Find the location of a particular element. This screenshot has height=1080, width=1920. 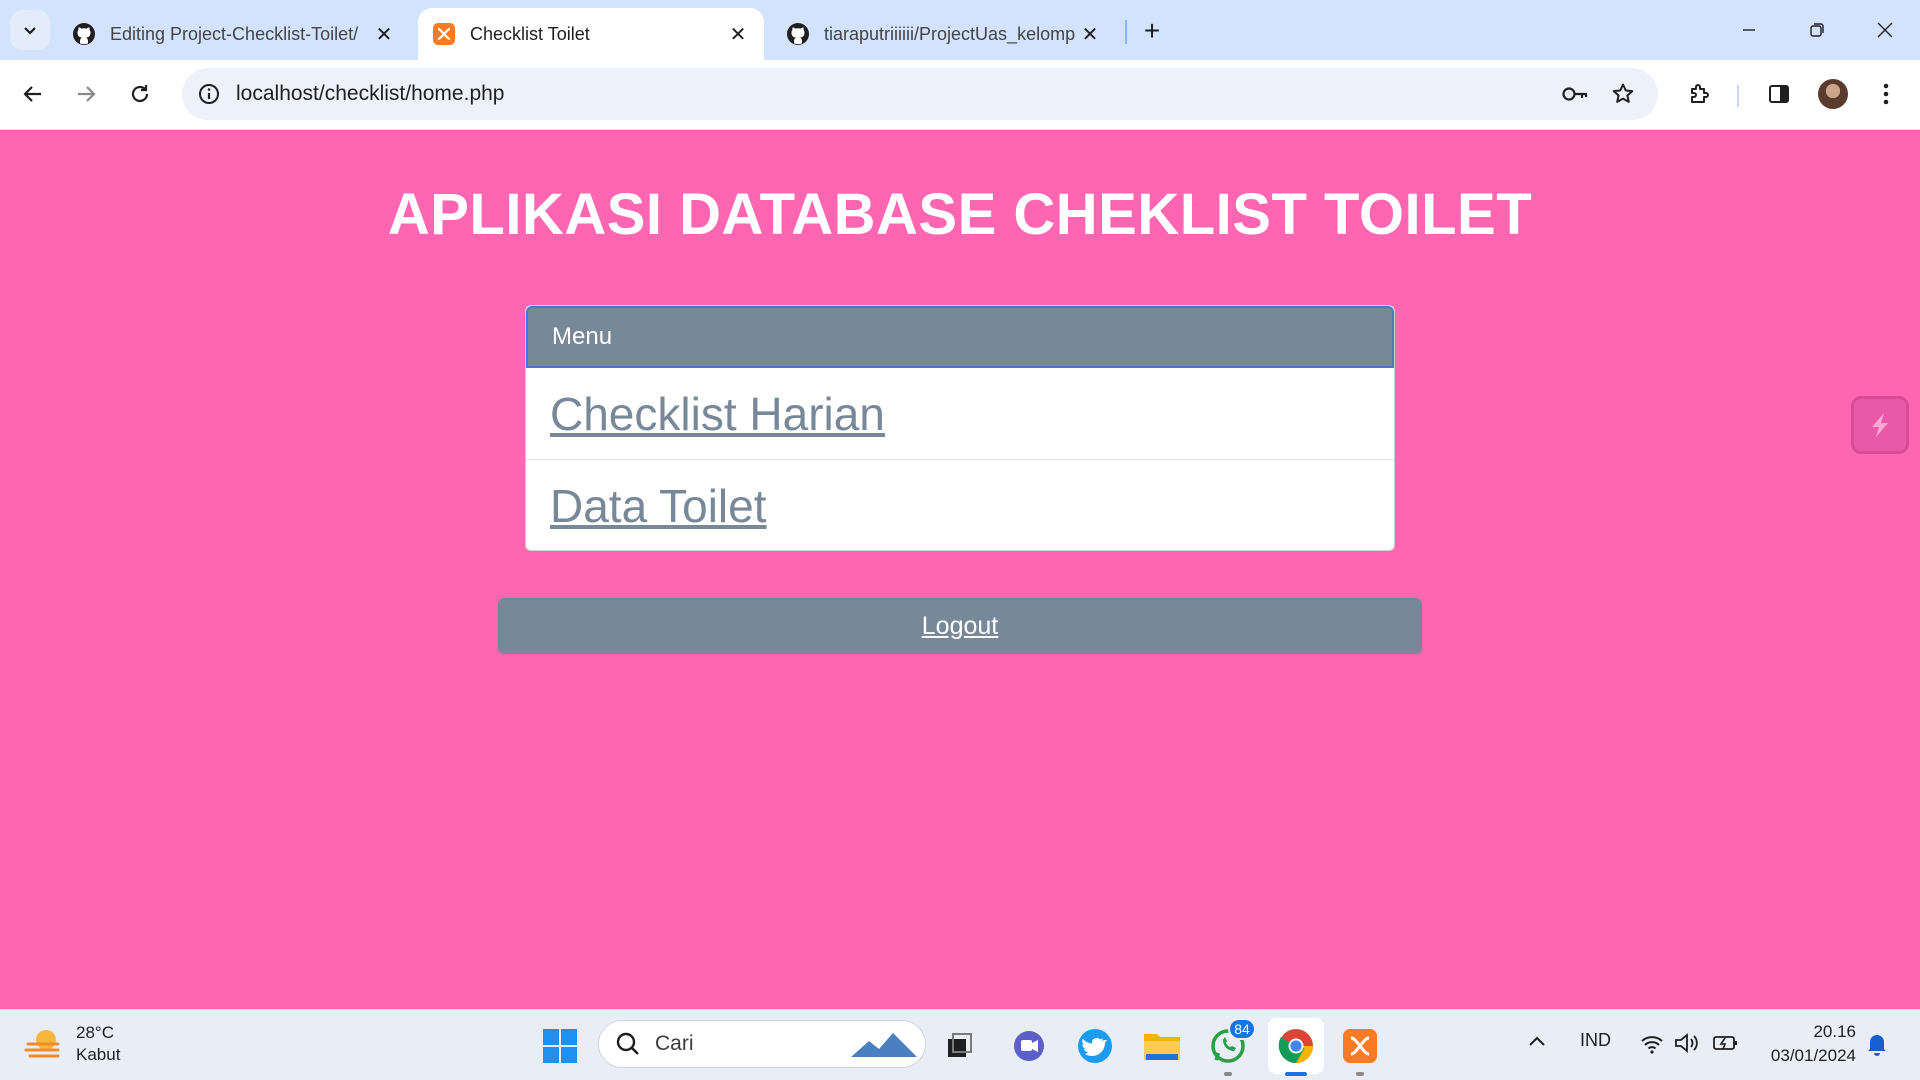

notifications-button is located at coordinates (1877, 1046).